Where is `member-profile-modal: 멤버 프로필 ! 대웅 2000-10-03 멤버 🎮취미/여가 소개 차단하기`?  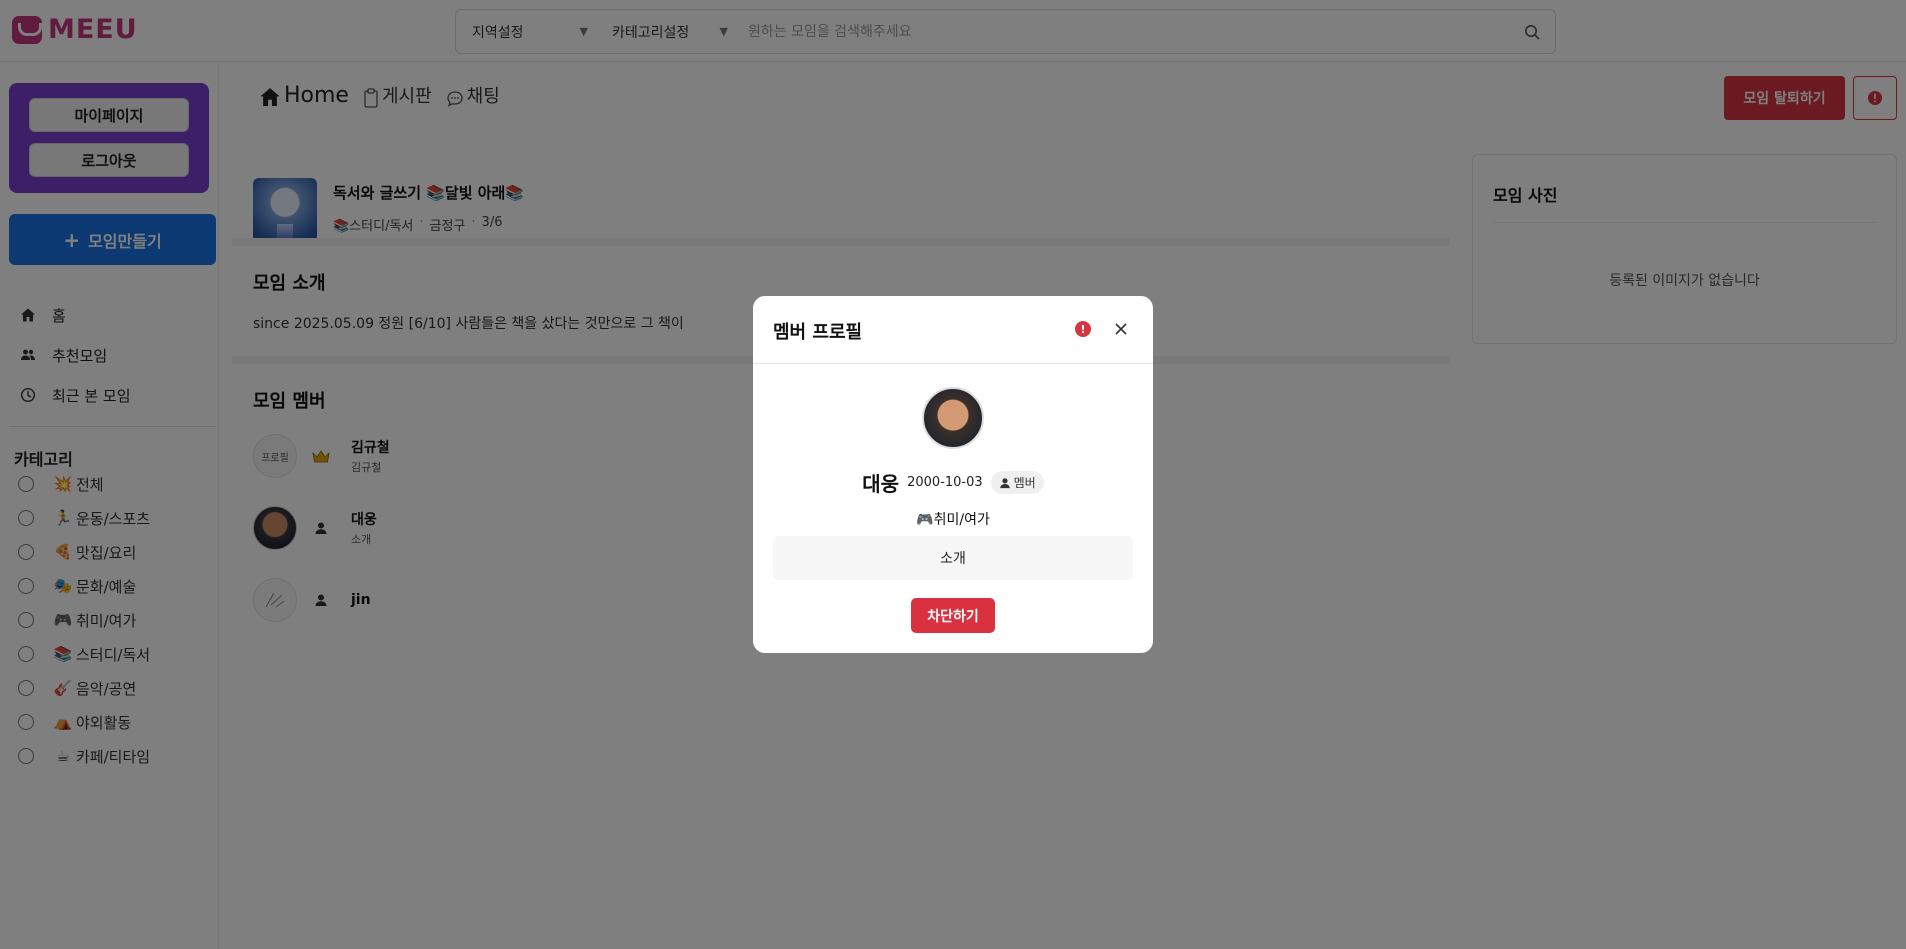
member-profile-modal: 멤버 프로필 ! 대웅 2000-10-03 멤버 🎮취미/여가 소개 차단하기 is located at coordinates (953, 474).